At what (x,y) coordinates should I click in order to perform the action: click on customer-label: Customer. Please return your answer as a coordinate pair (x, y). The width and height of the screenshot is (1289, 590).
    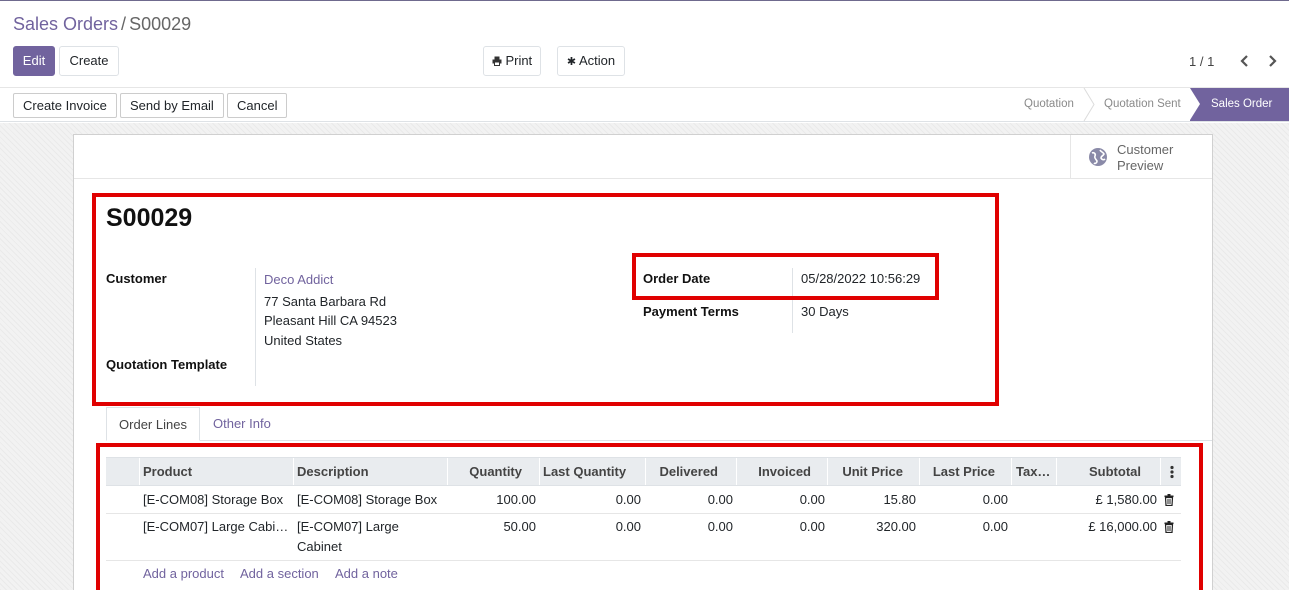
    Looking at the image, I should click on (136, 278).